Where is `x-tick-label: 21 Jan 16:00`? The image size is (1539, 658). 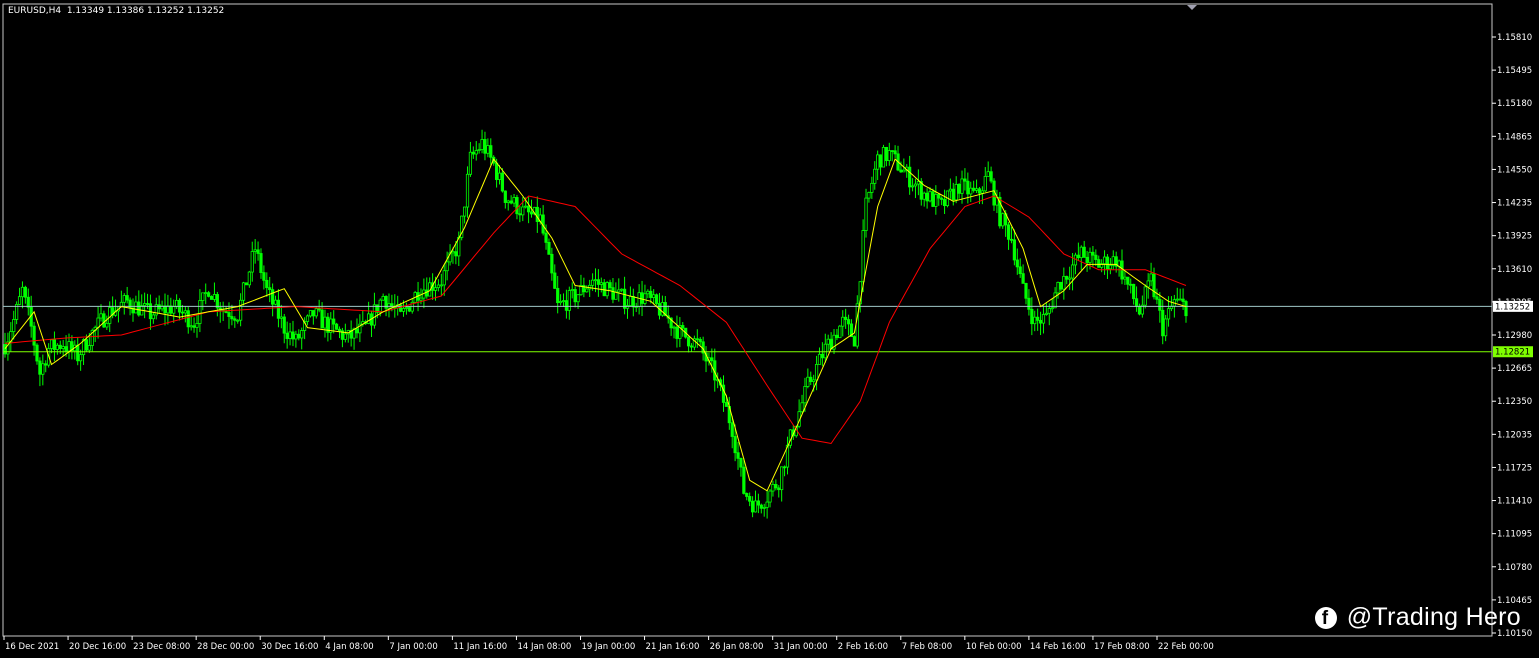
x-tick-label: 21 Jan 16:00 is located at coordinates (673, 647).